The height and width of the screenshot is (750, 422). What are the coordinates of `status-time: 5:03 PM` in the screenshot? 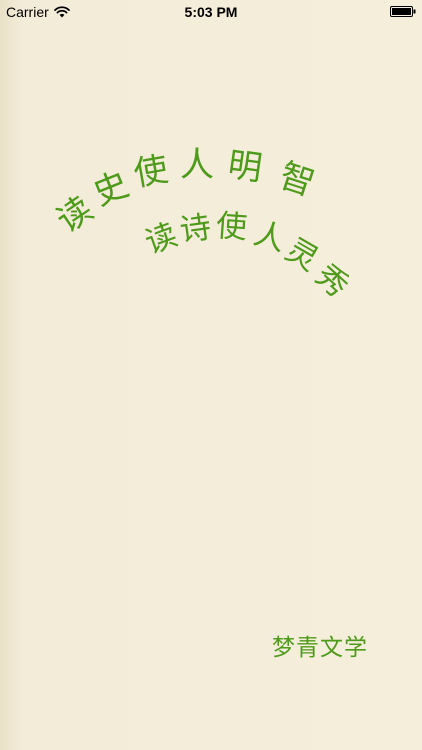 It's located at (211, 12).